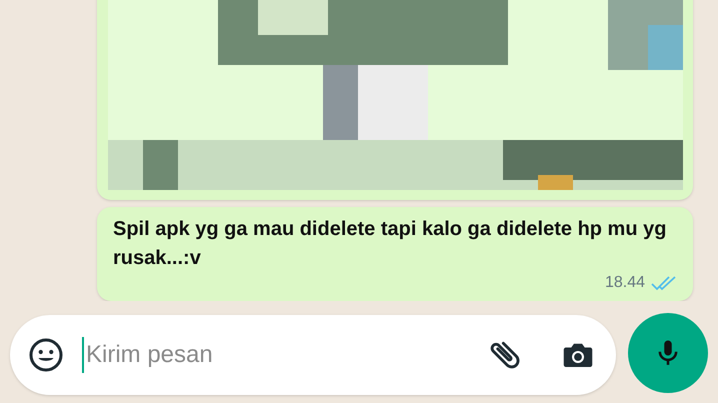 The height and width of the screenshot is (403, 718). Describe the element at coordinates (624, 283) in the screenshot. I see `message-time: 18.44` at that location.